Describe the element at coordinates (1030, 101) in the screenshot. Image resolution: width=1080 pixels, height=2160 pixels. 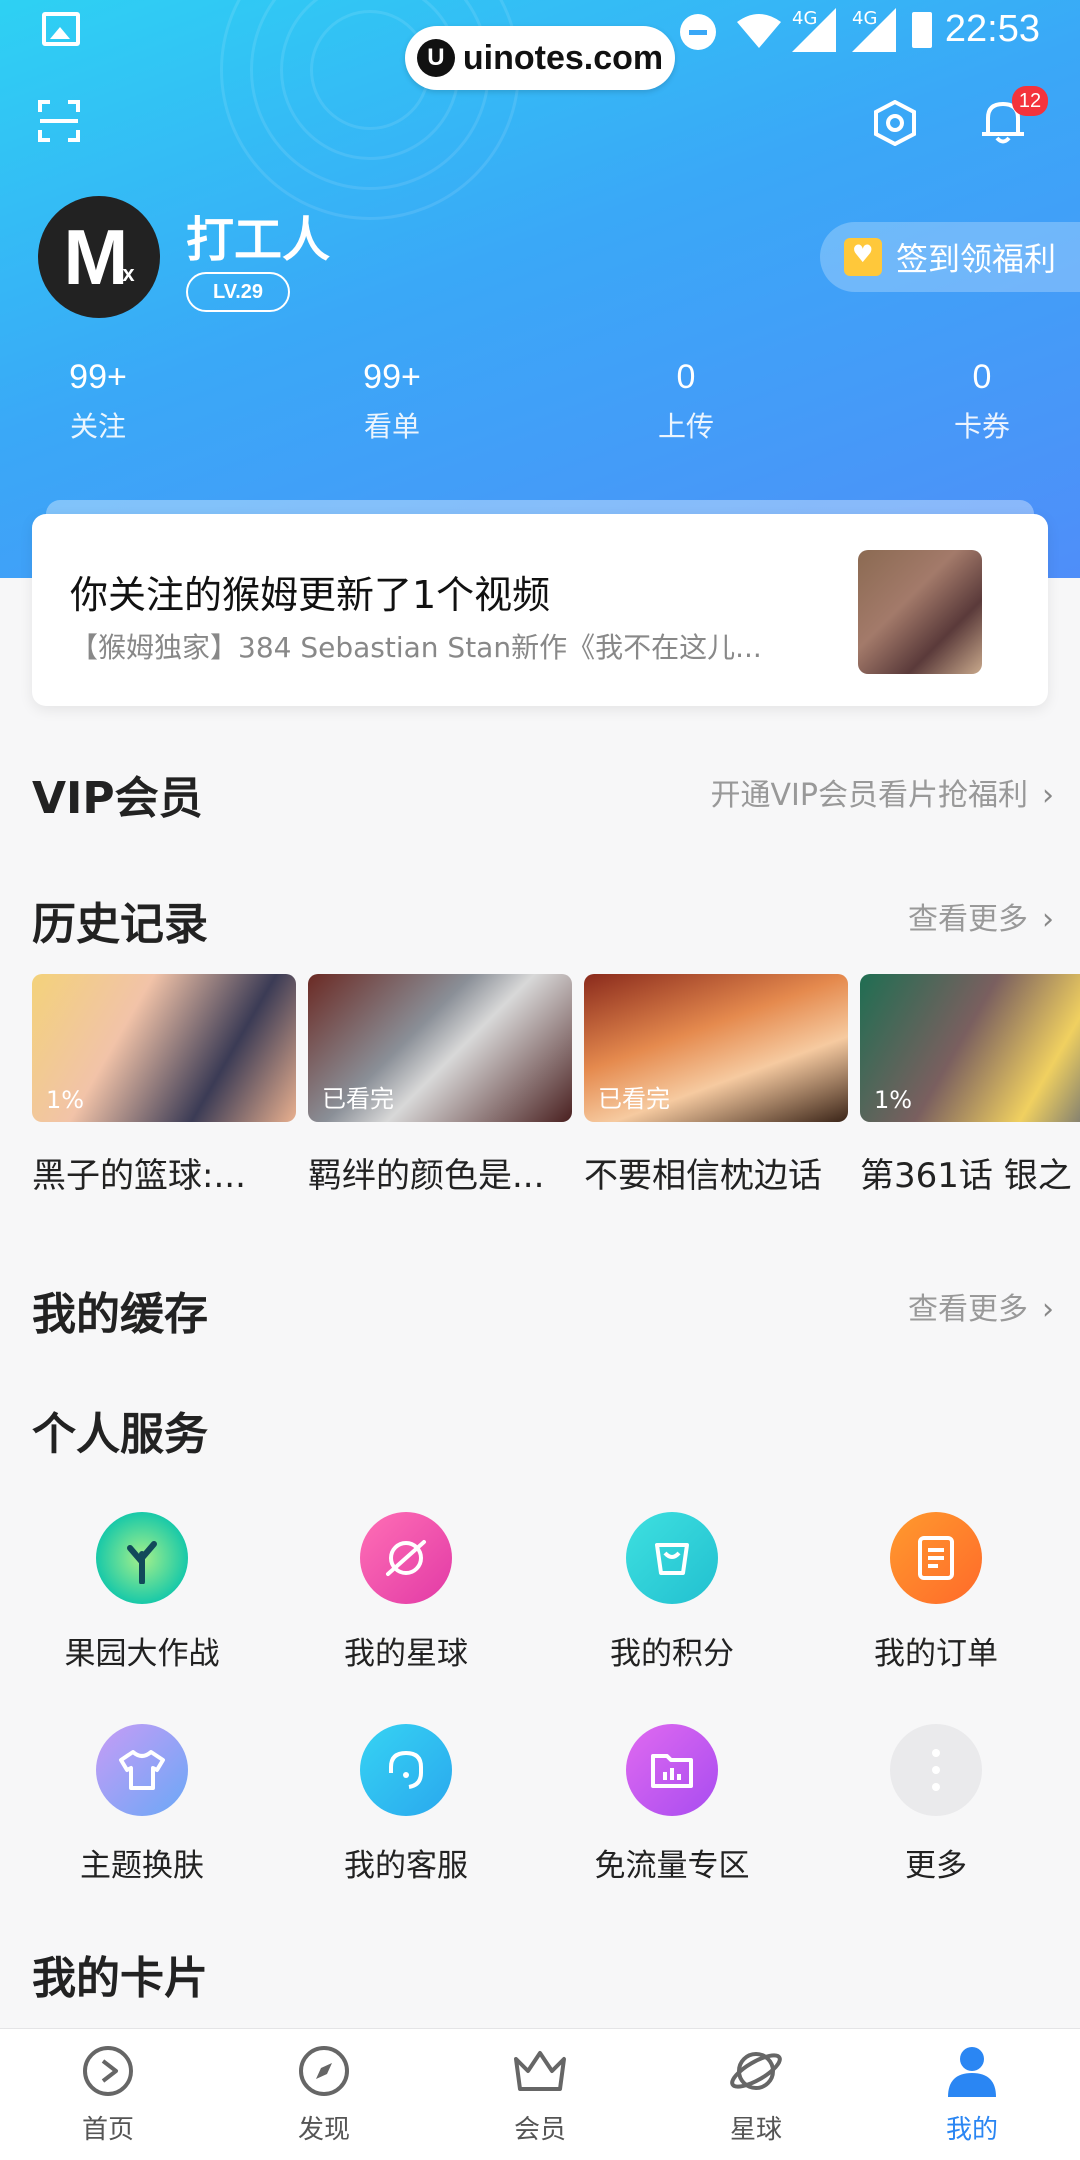
I see `notification-badge: 12` at that location.